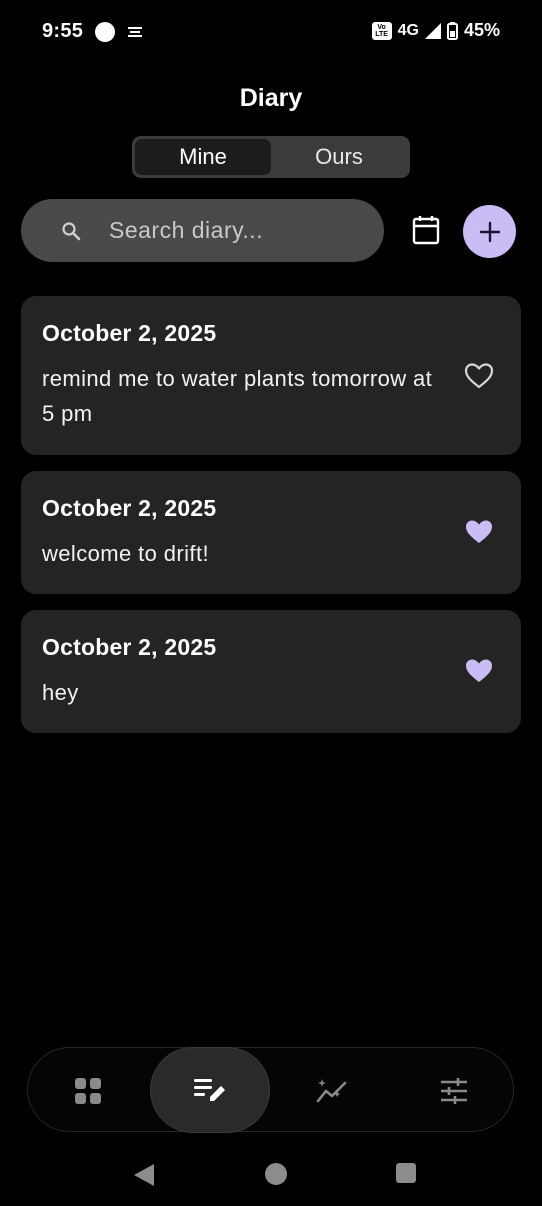  I want to click on calendar-icon, so click(426, 230).